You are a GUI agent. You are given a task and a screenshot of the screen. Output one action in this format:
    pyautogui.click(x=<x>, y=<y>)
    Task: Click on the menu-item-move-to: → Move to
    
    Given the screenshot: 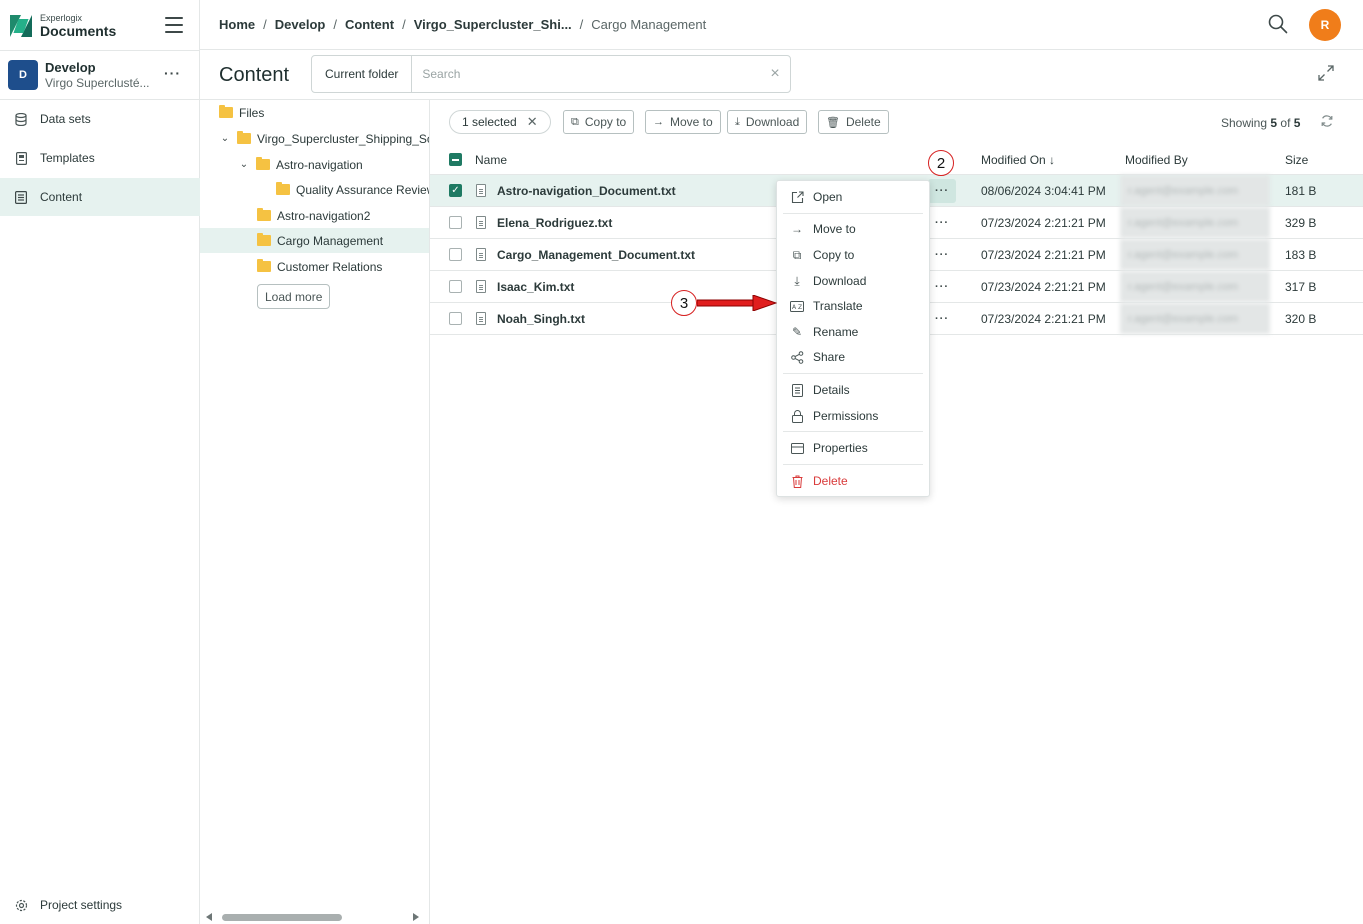 What is the action you would take?
    pyautogui.click(x=853, y=229)
    